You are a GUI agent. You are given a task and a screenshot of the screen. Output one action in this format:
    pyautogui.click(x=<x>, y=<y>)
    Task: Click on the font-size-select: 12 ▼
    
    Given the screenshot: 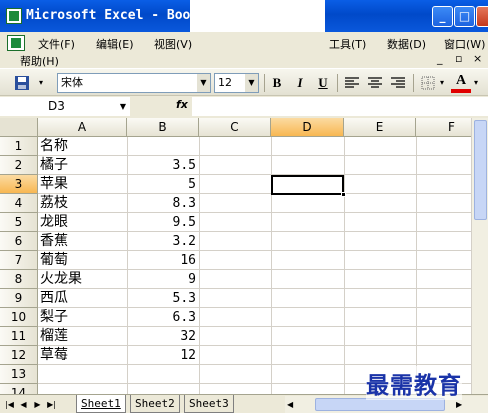 What is the action you would take?
    pyautogui.click(x=236, y=83)
    